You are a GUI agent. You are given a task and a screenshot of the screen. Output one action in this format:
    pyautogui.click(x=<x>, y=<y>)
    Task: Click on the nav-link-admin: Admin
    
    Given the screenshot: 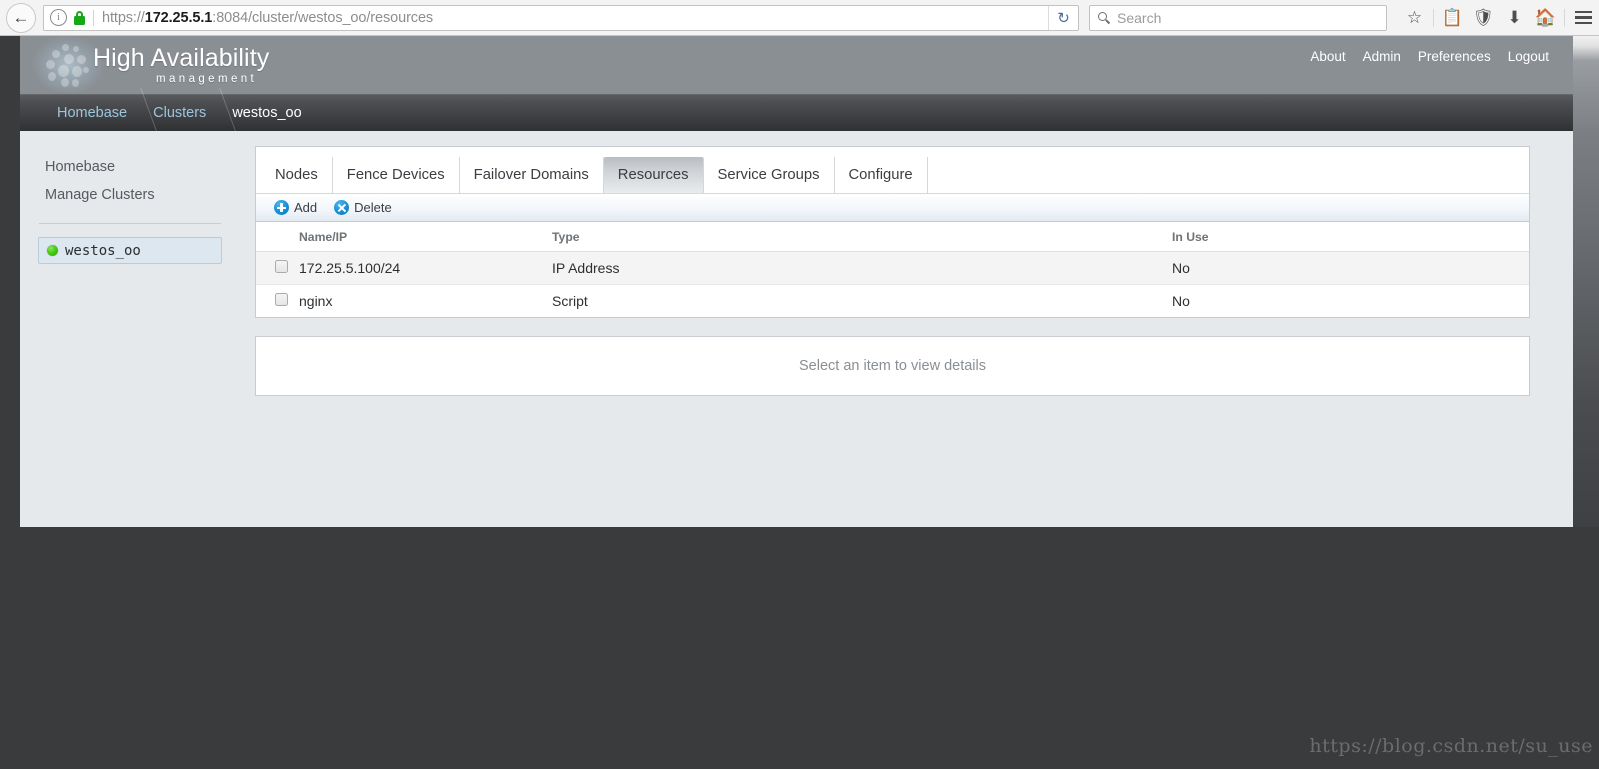 What is the action you would take?
    pyautogui.click(x=1382, y=56)
    